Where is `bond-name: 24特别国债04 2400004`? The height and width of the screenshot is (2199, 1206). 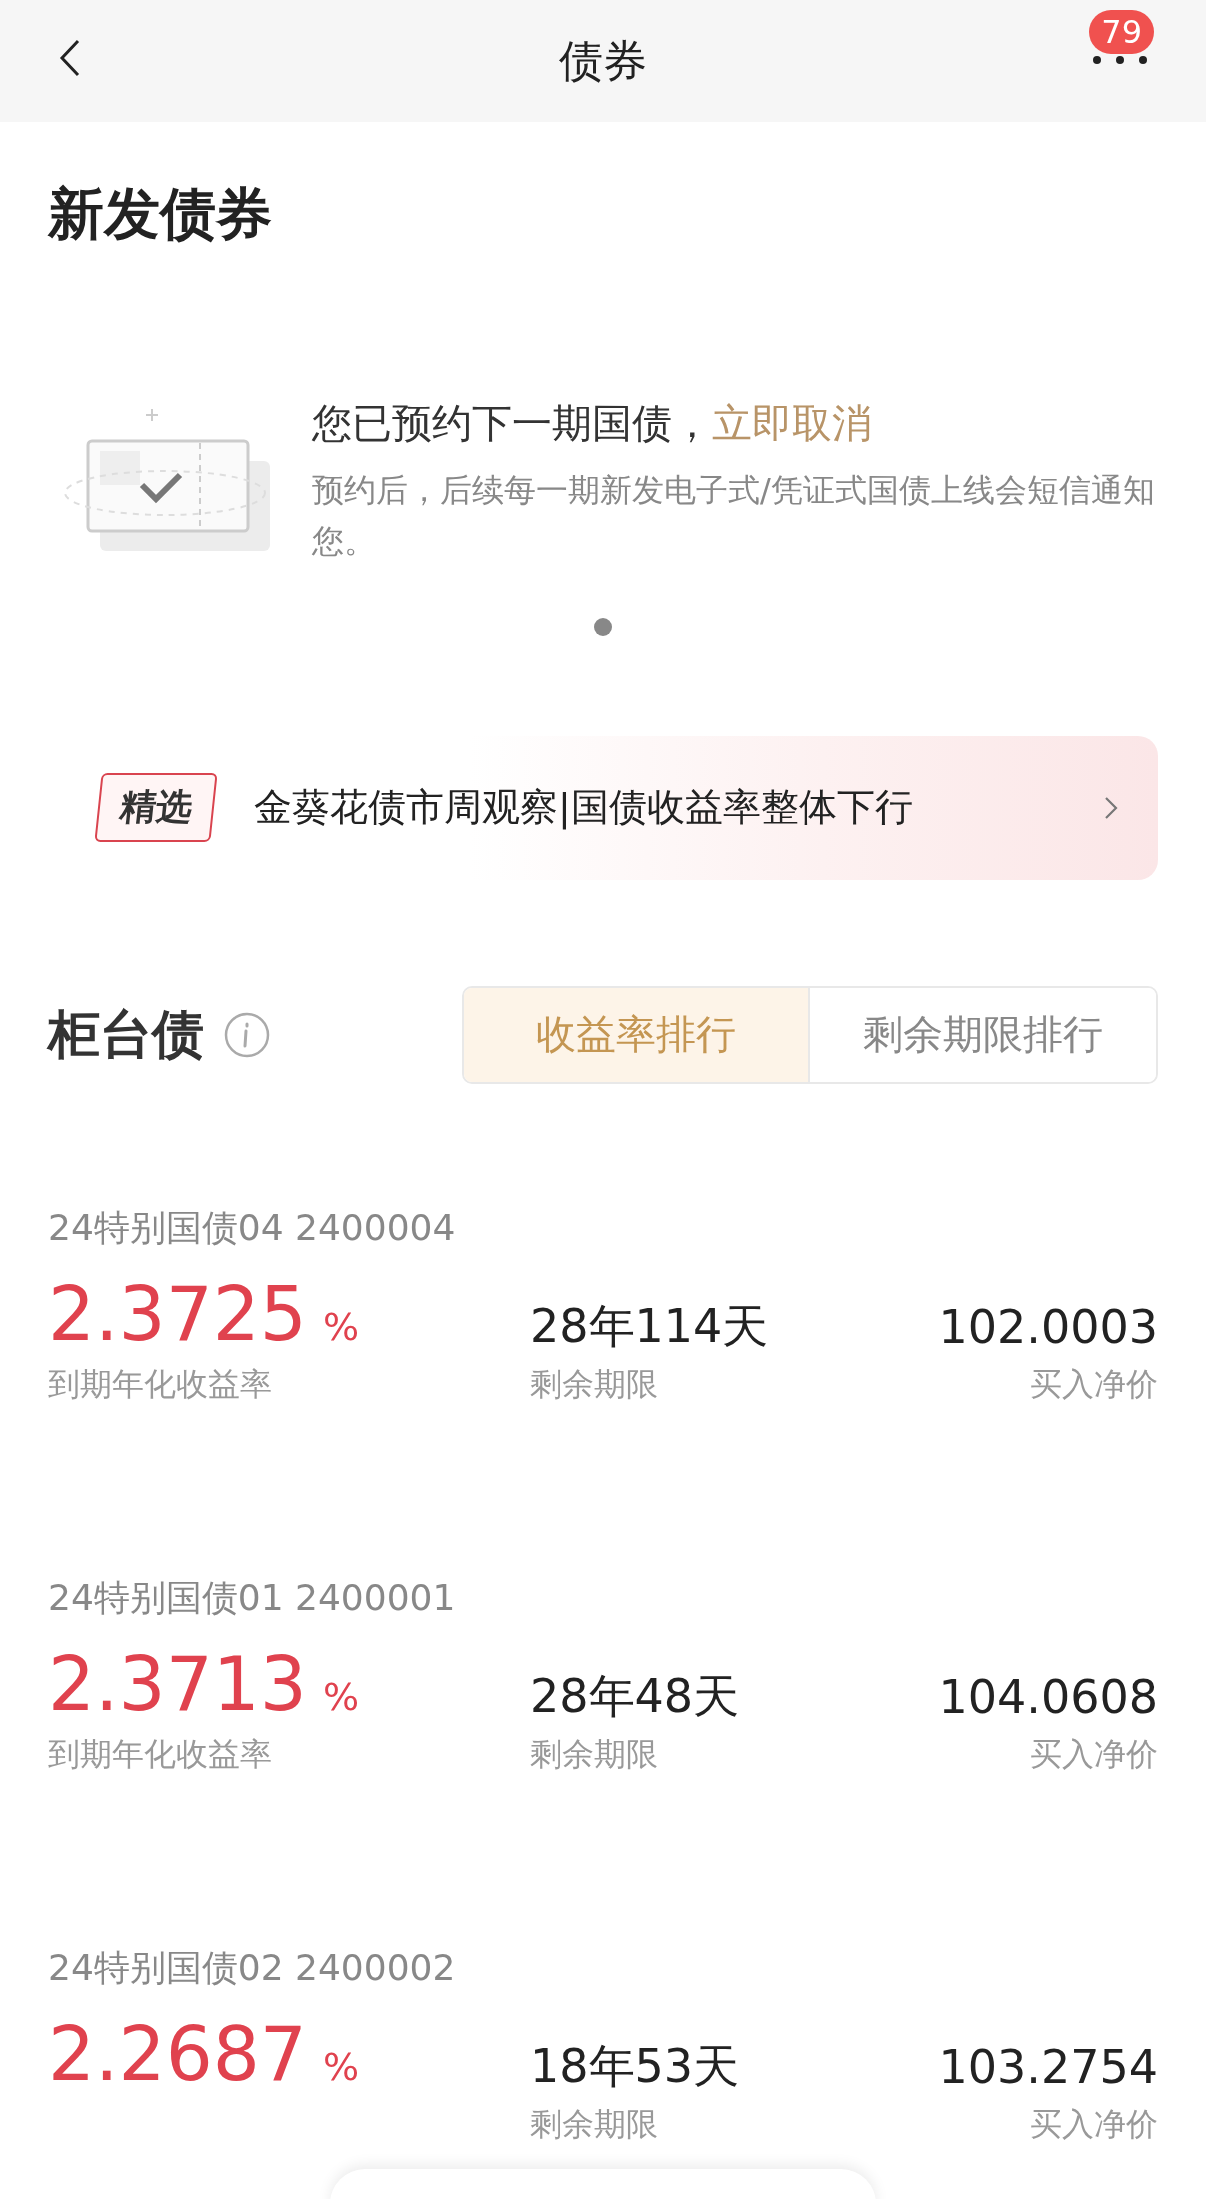 bond-name: 24特别国债04 2400004 is located at coordinates (252, 1227).